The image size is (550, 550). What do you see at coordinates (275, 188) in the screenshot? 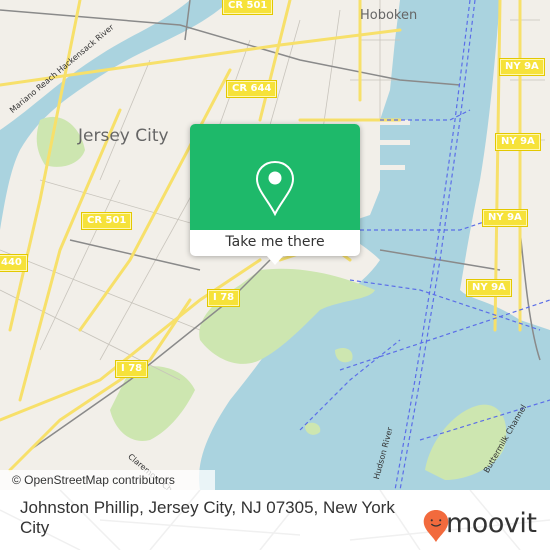
I see `map-pin-icon` at bounding box center [275, 188].